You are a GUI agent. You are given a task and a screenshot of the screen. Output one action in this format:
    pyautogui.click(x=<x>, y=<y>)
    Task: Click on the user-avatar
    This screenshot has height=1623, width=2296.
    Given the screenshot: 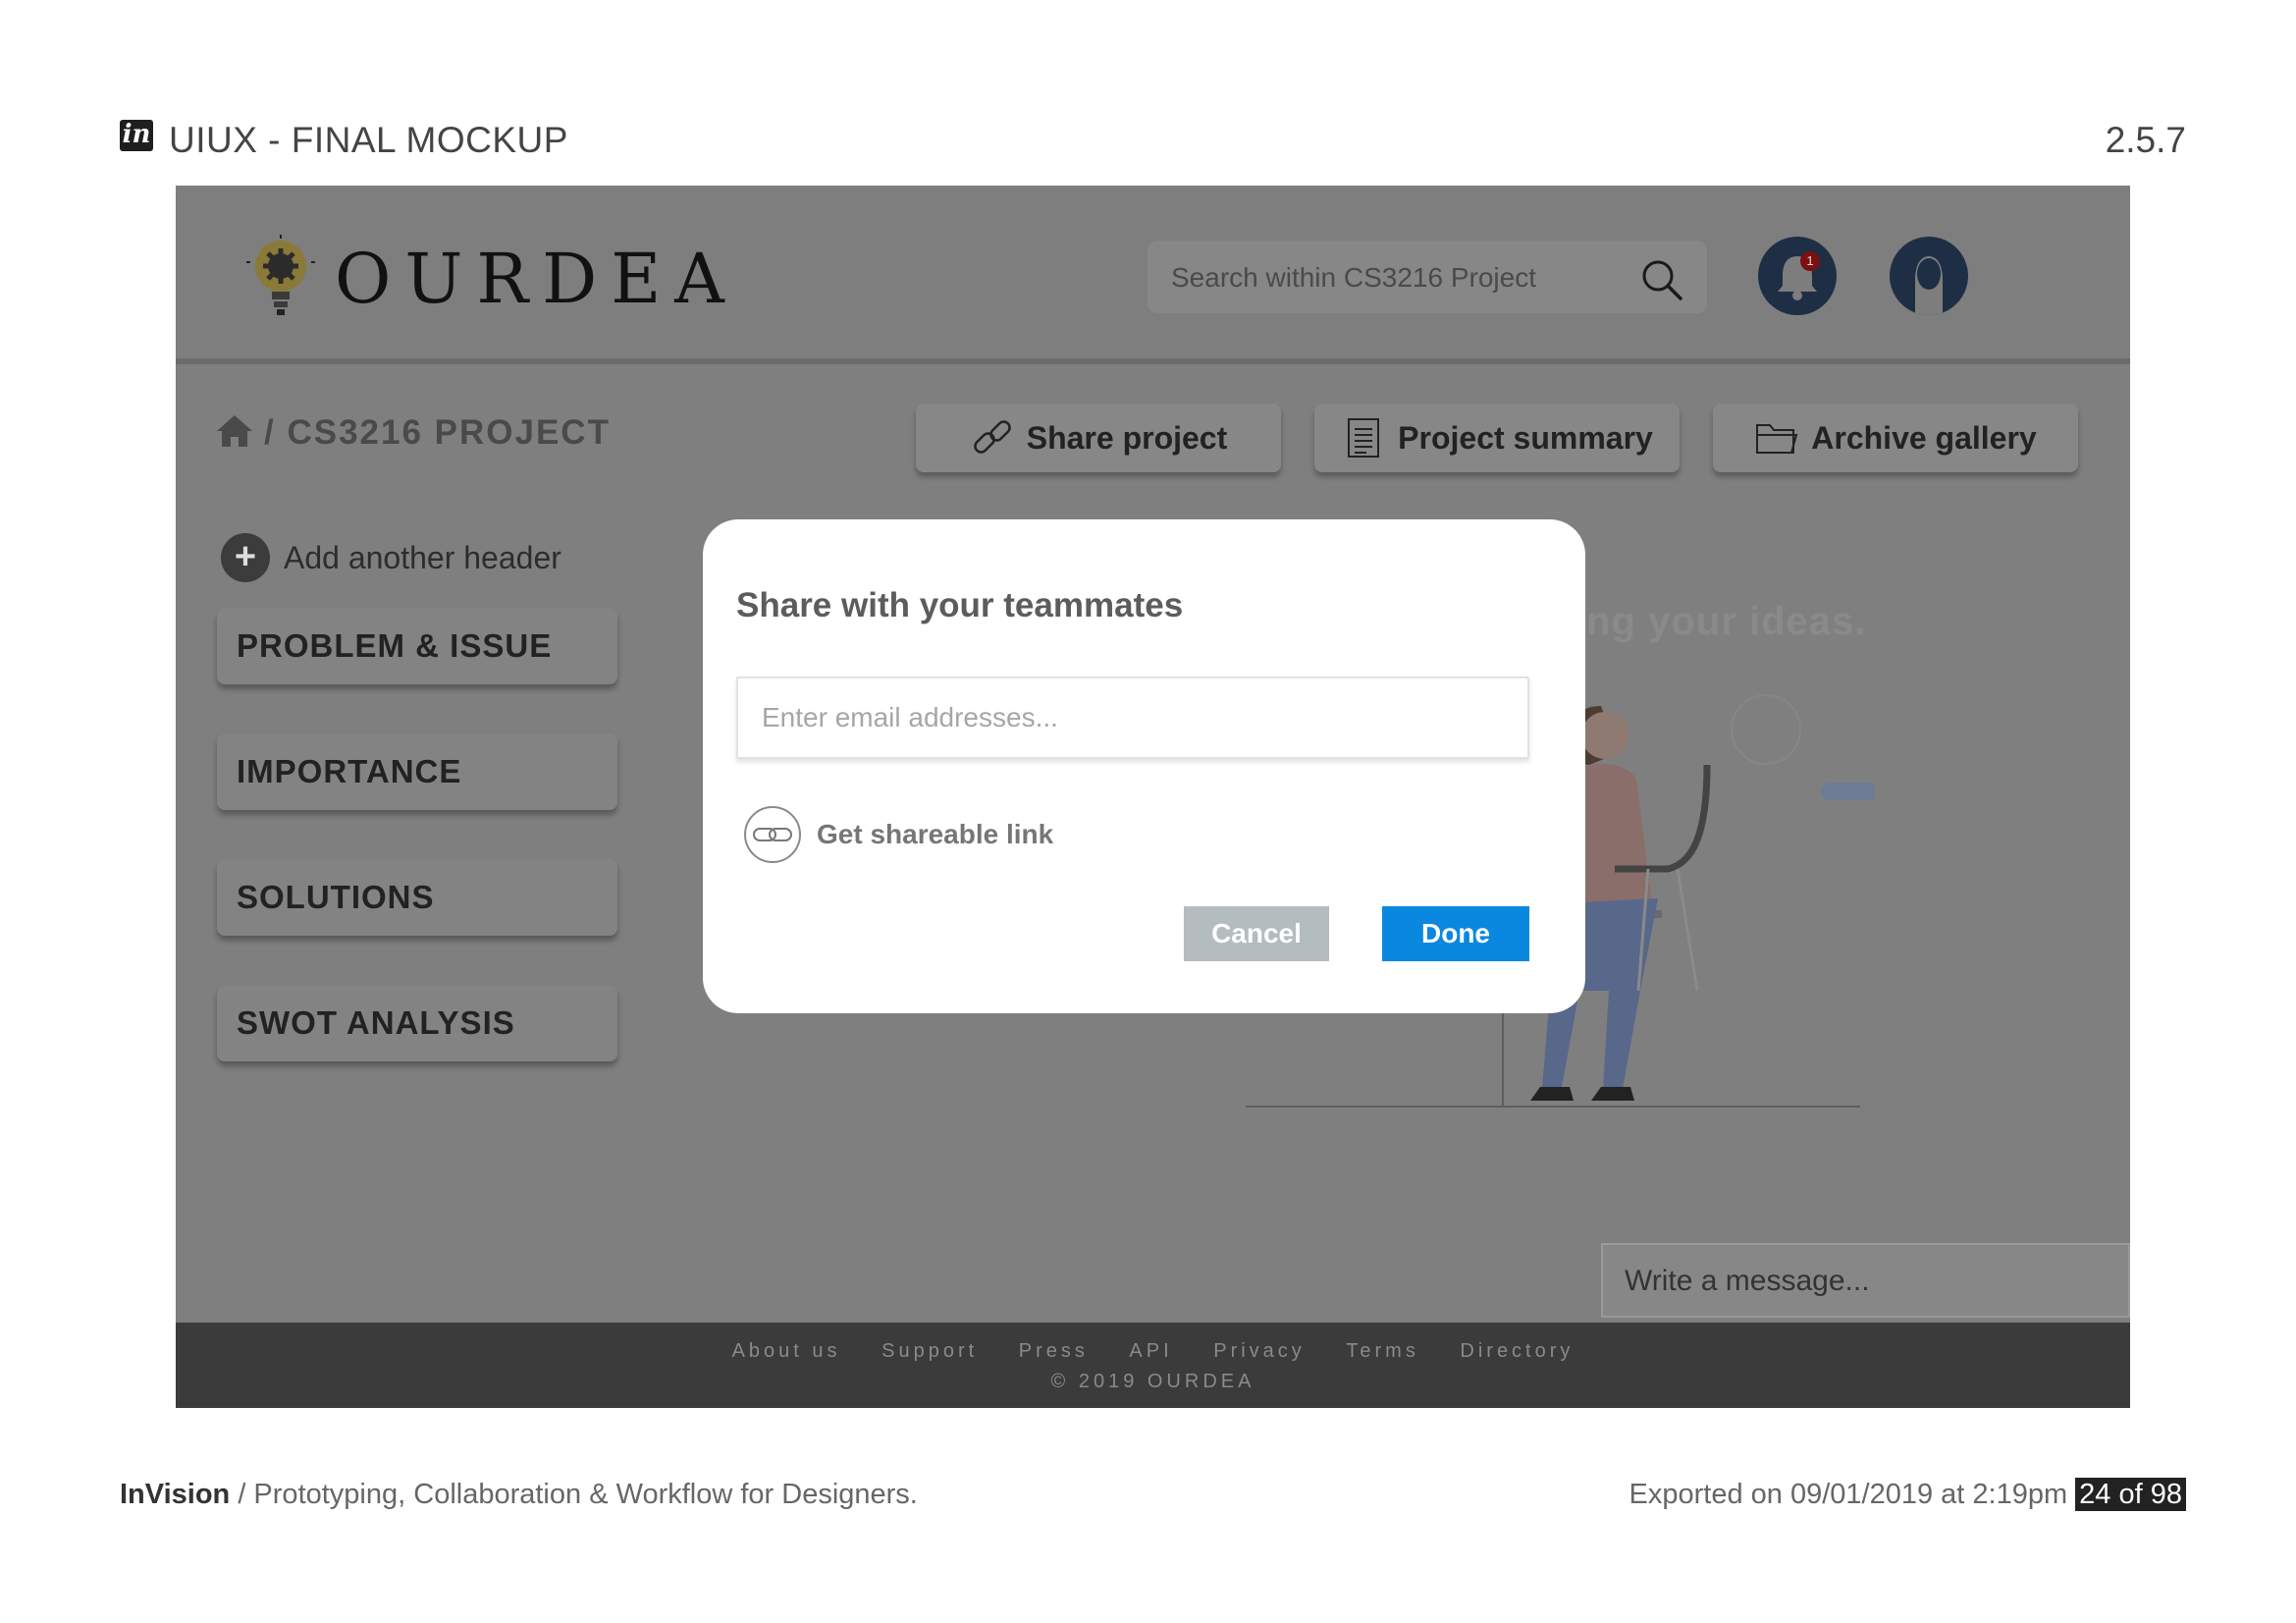 What is the action you would take?
    pyautogui.click(x=1929, y=276)
    